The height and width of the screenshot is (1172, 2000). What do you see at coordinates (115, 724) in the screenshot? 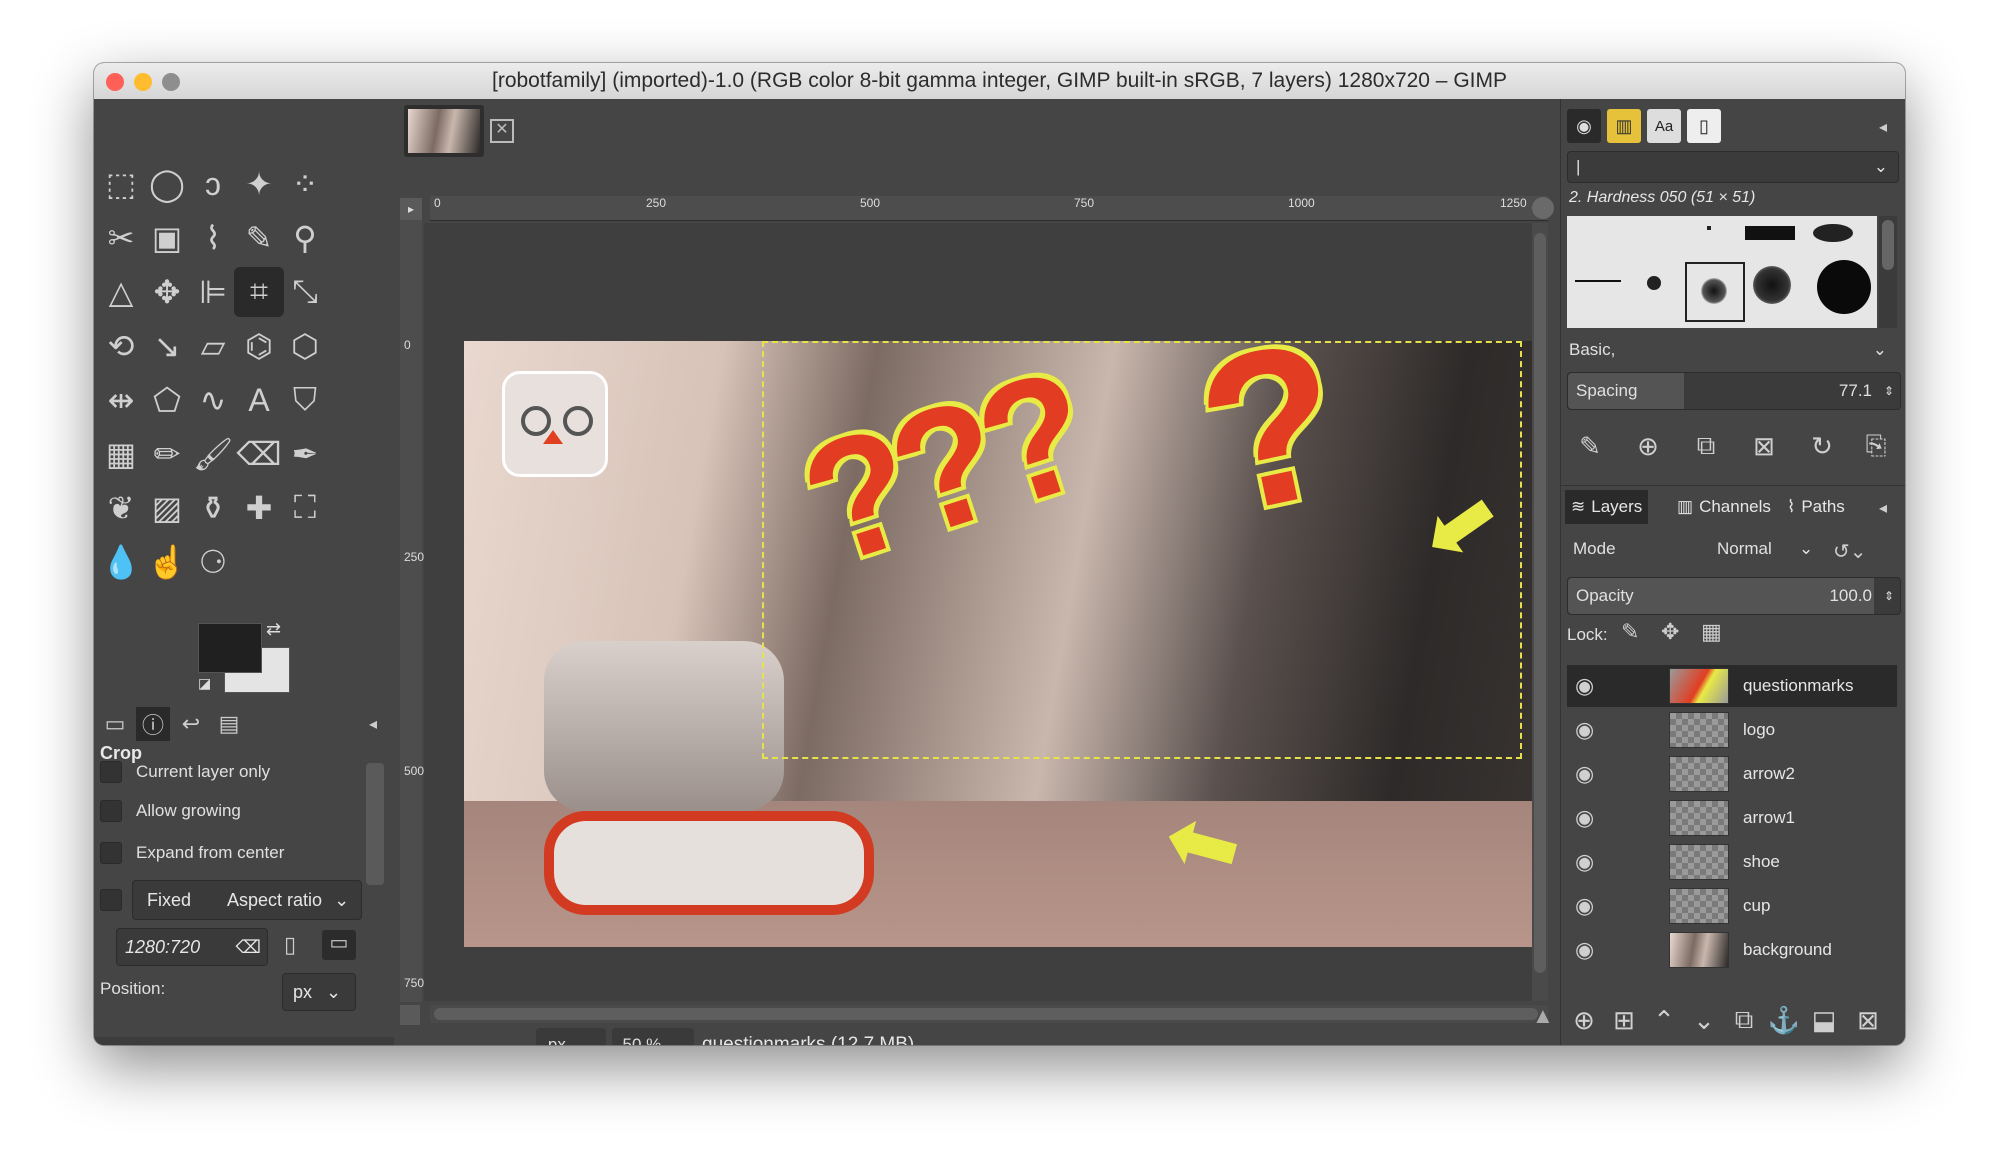
I see `tool-options-tab-icon: ▭` at bounding box center [115, 724].